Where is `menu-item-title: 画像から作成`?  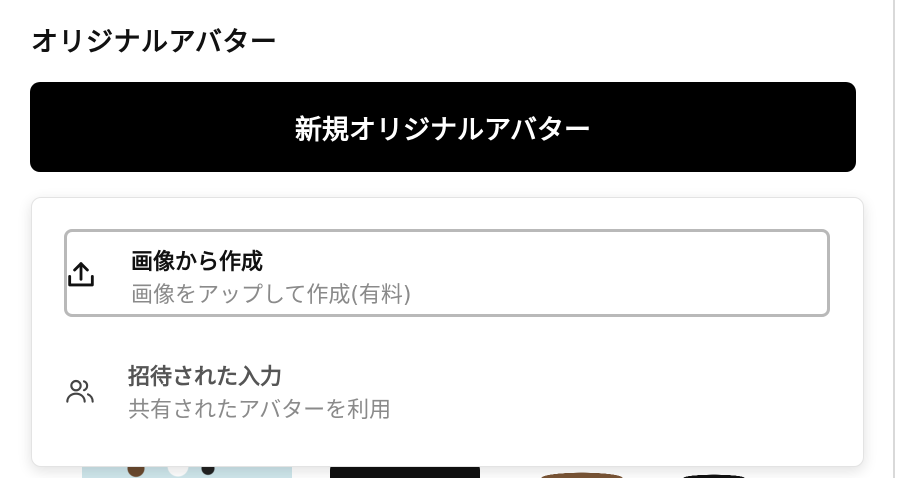
menu-item-title: 画像から作成 is located at coordinates (197, 262).